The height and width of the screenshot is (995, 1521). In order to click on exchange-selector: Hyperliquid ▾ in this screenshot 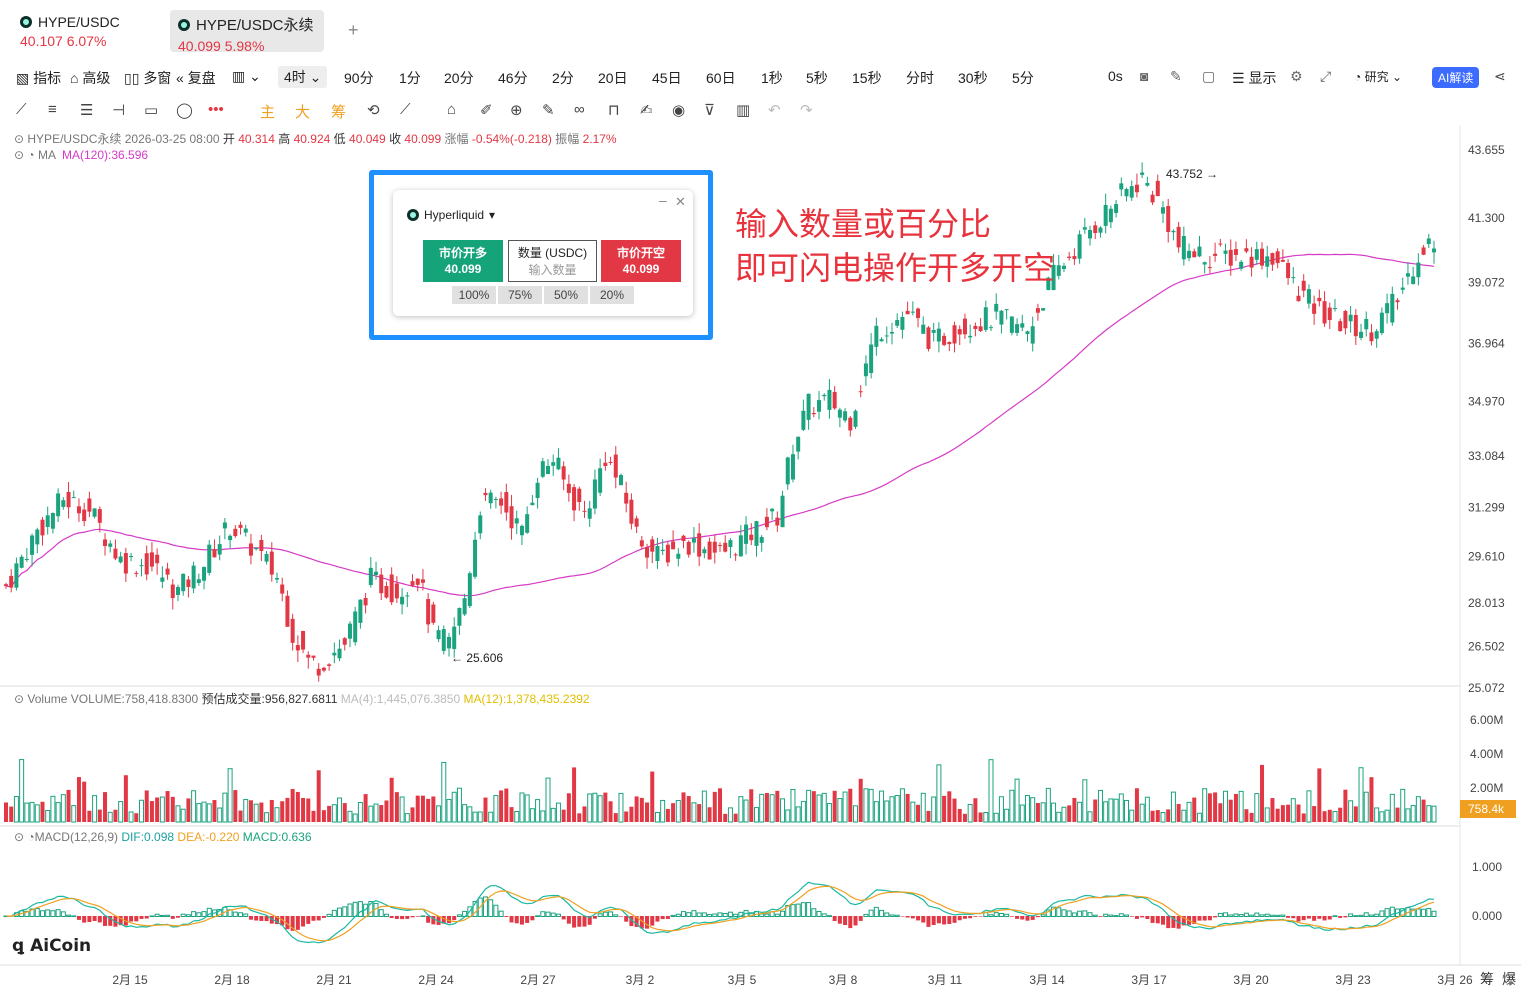, I will do `click(451, 215)`.